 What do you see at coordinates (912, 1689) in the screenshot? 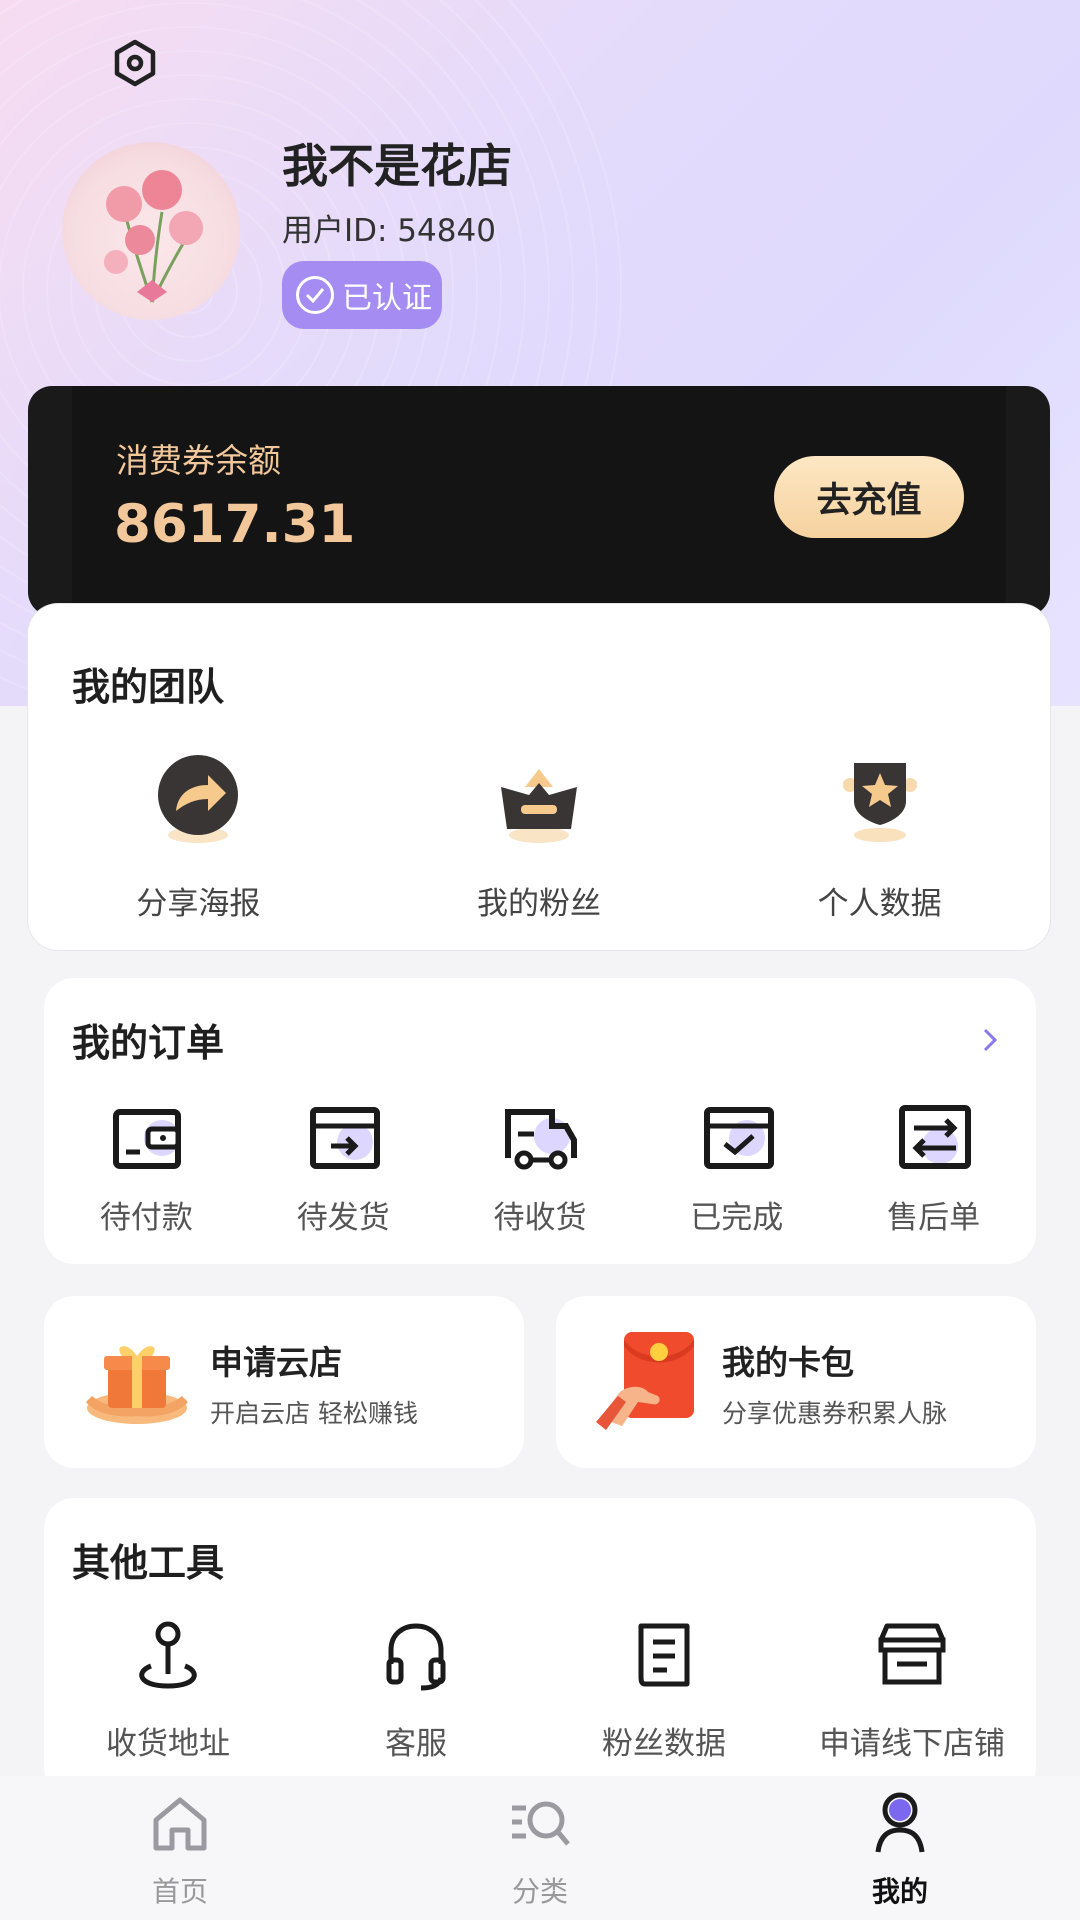
I see `tool-apply-offline-store: 申请线下店铺` at bounding box center [912, 1689].